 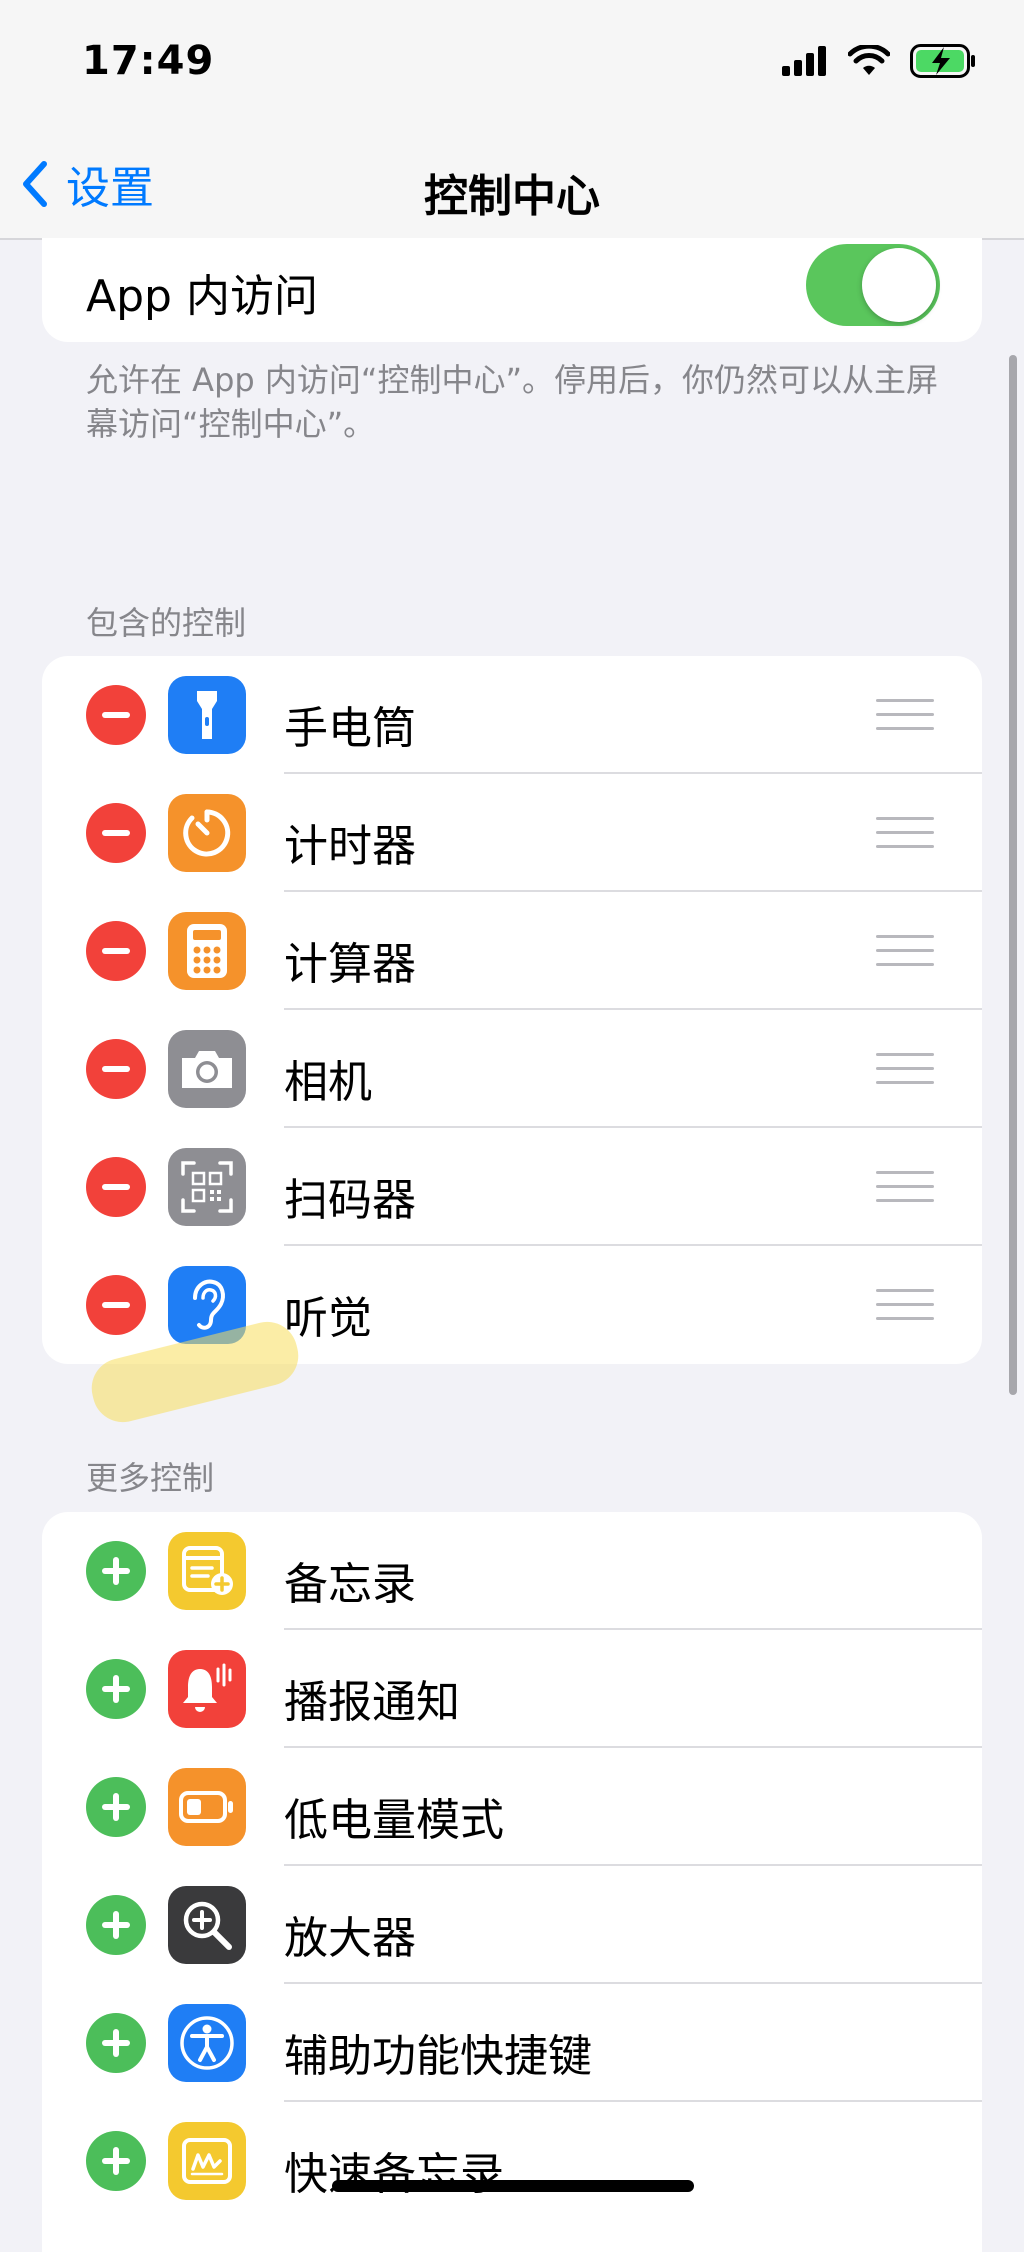 What do you see at coordinates (804, 61) in the screenshot?
I see `cellular-signal-icon` at bounding box center [804, 61].